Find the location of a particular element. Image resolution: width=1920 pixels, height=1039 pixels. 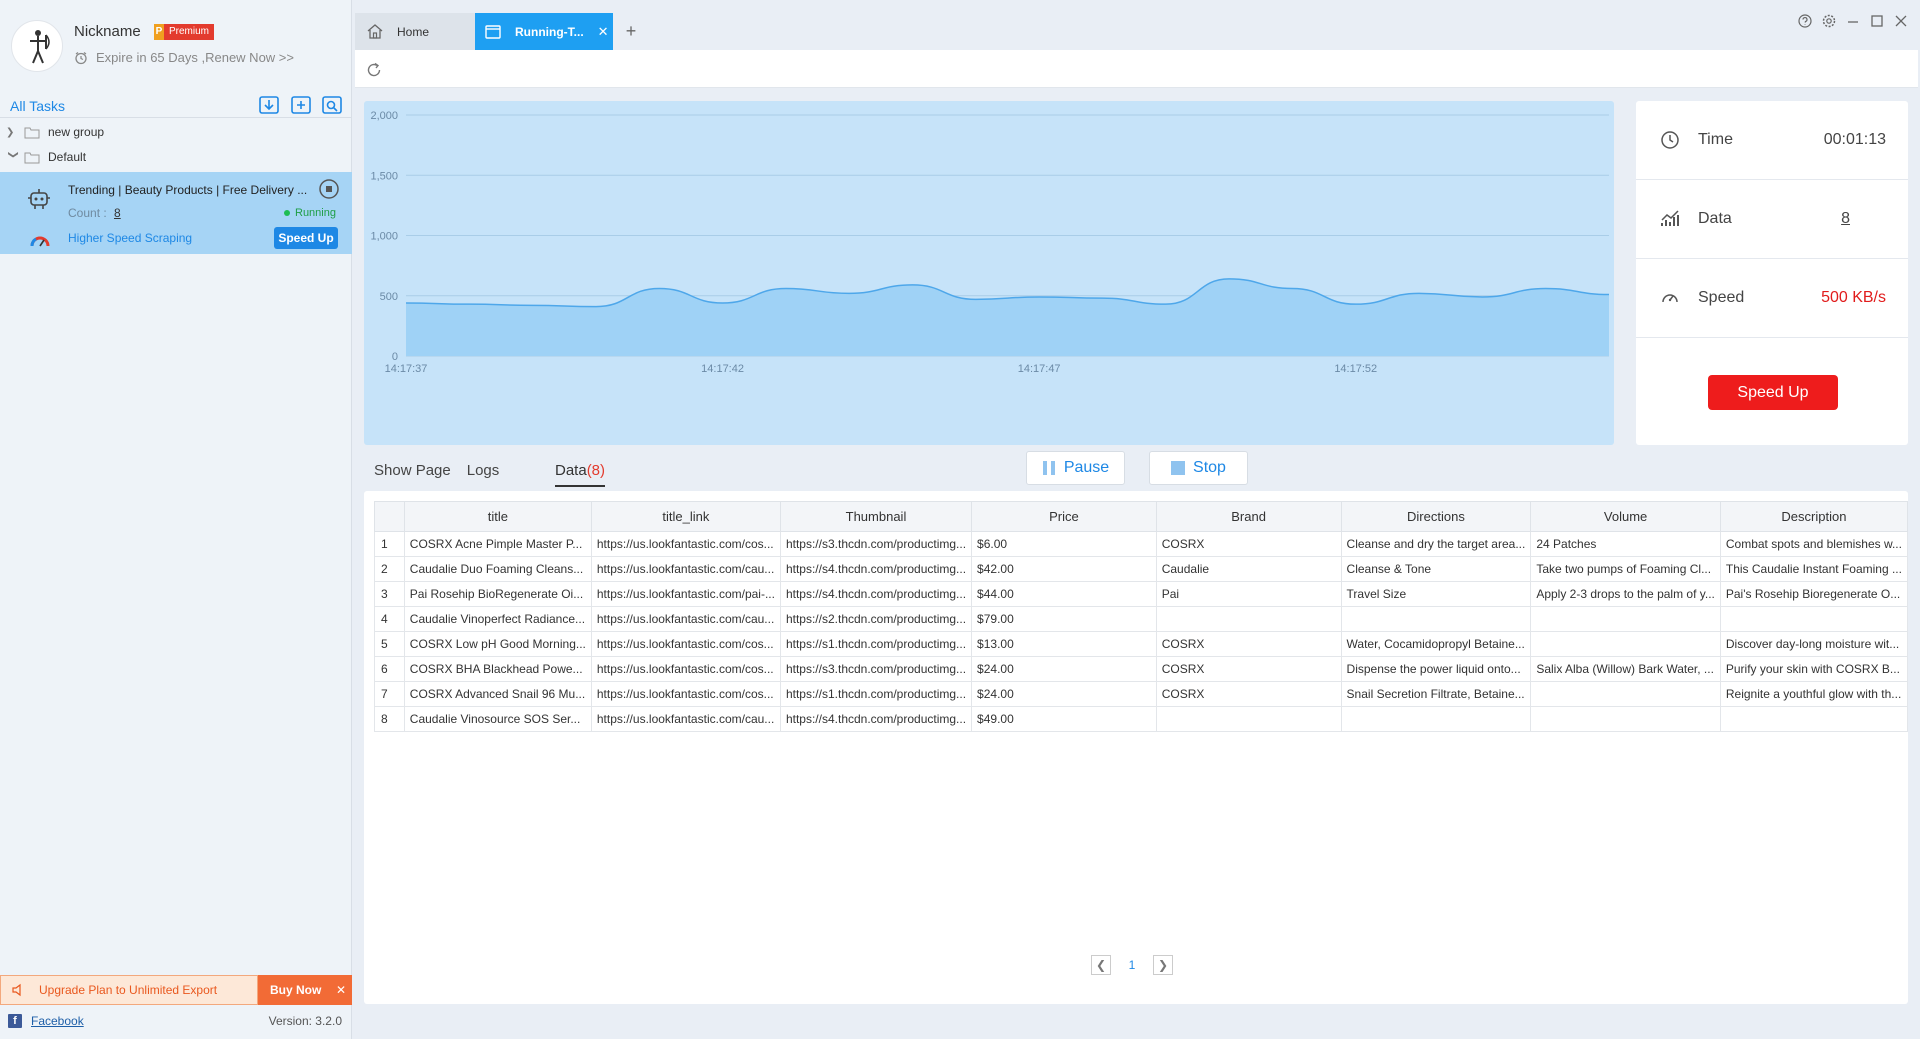

page-number: 1 is located at coordinates (1132, 965).